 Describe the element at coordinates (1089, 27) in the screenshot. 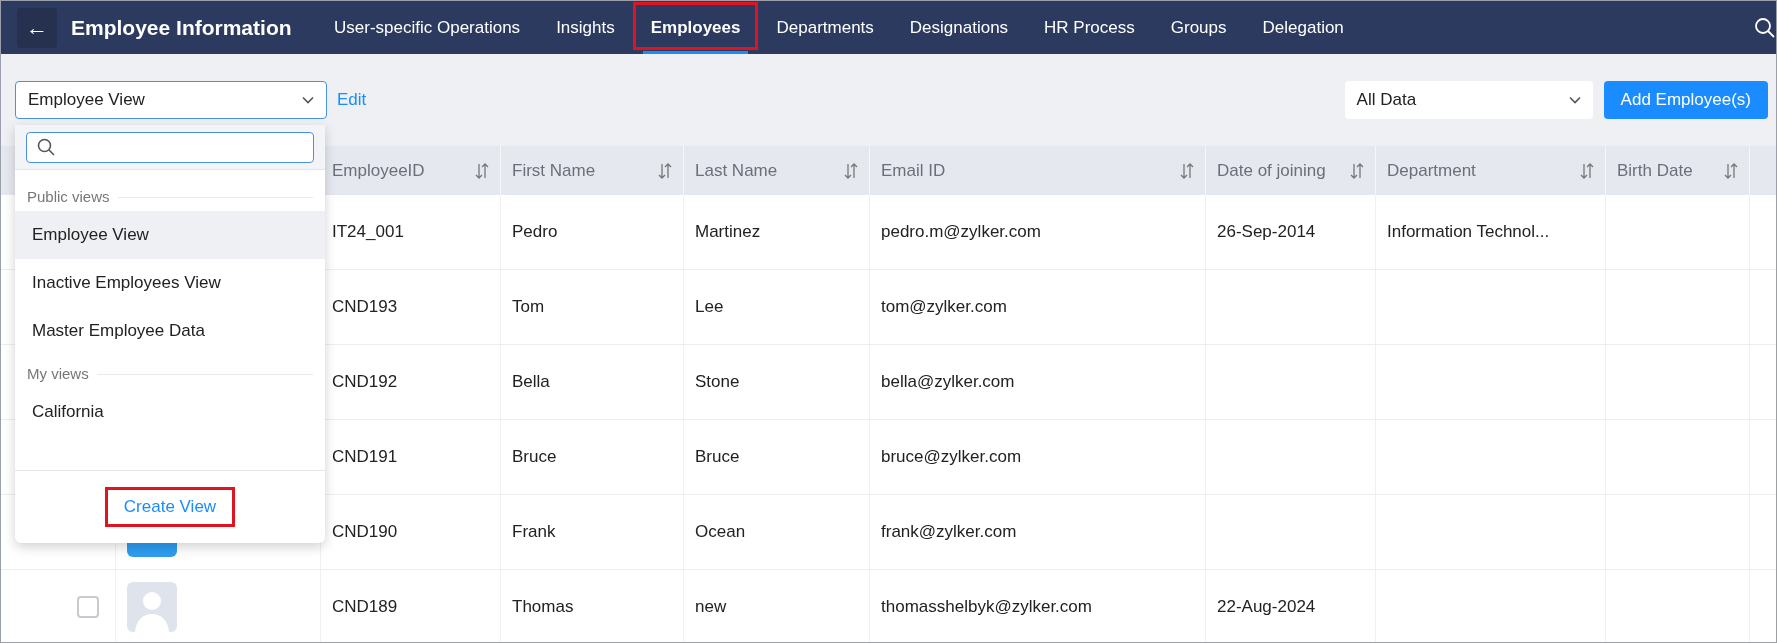

I see `nav-tab: HR Process` at that location.